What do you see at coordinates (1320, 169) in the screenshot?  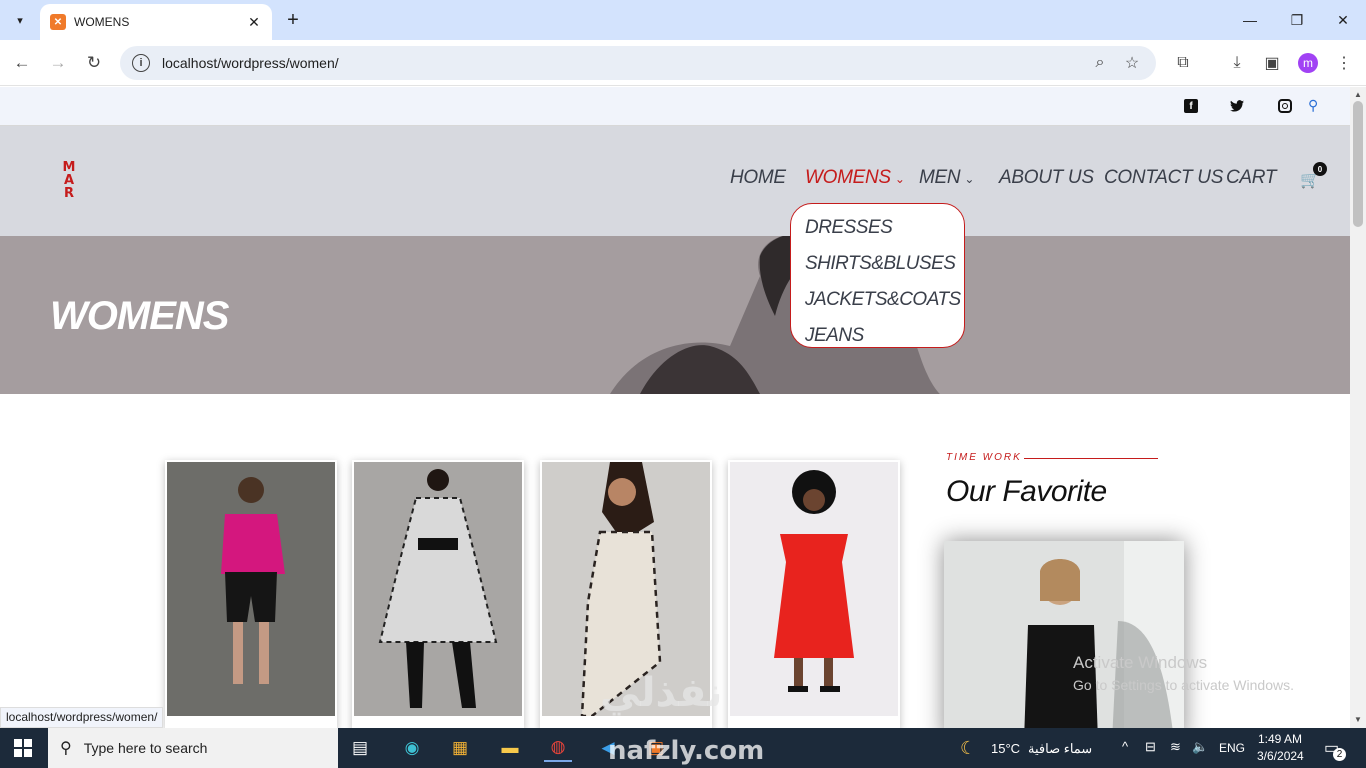 I see `cart-count-badge: 0` at bounding box center [1320, 169].